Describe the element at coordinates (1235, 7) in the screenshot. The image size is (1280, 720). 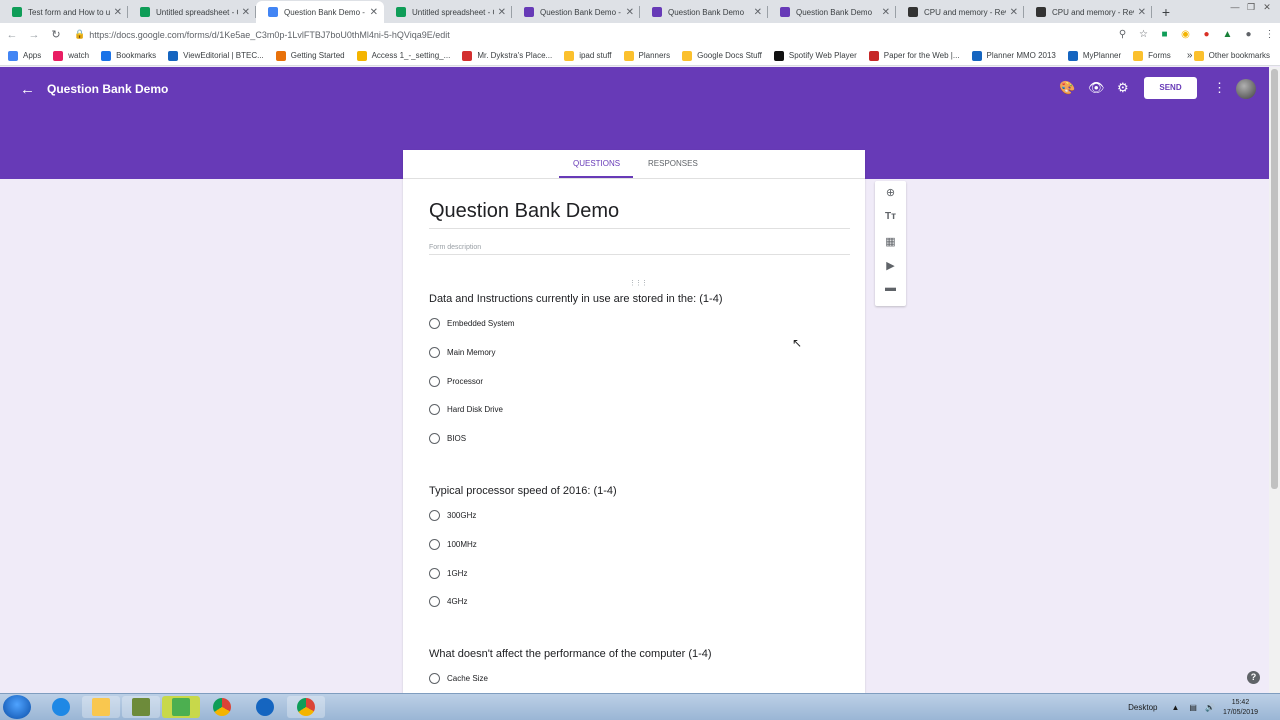
I see `minimize-icon: —` at that location.